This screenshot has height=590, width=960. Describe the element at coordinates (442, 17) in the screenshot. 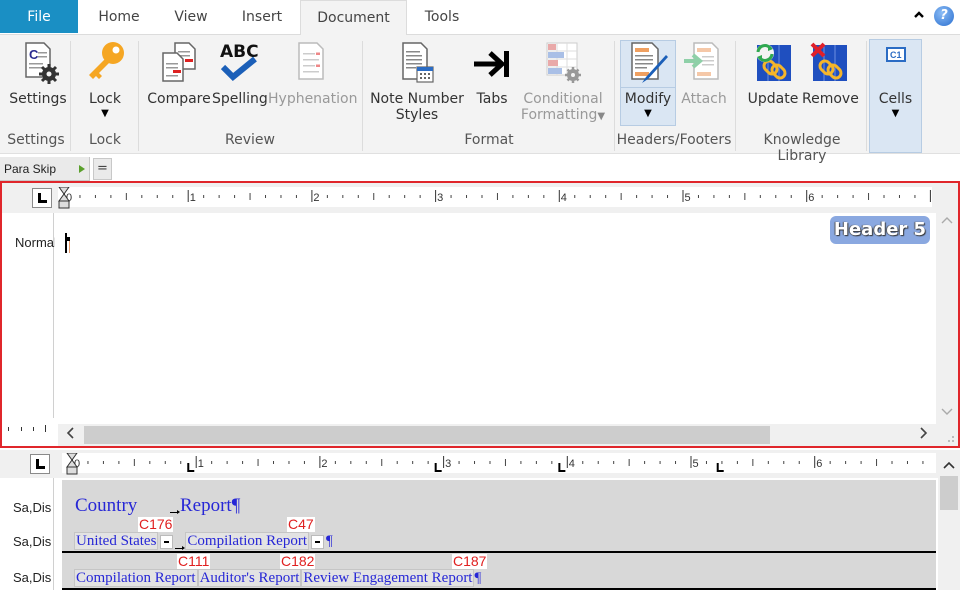

I see `tab-tools: Tools` at that location.